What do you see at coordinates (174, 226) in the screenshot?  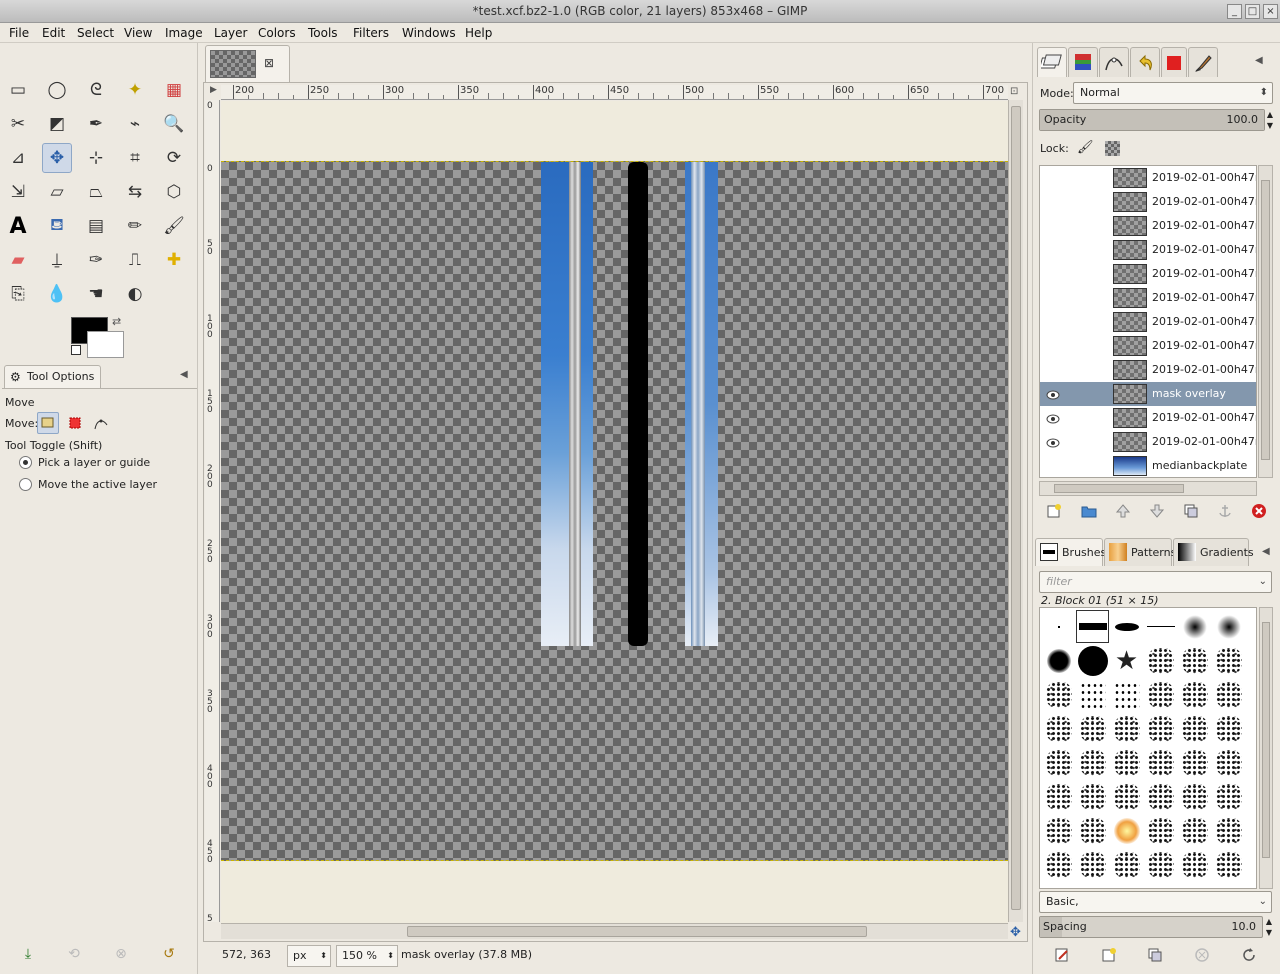 I see `paintbrush-tool-button: 🖌` at bounding box center [174, 226].